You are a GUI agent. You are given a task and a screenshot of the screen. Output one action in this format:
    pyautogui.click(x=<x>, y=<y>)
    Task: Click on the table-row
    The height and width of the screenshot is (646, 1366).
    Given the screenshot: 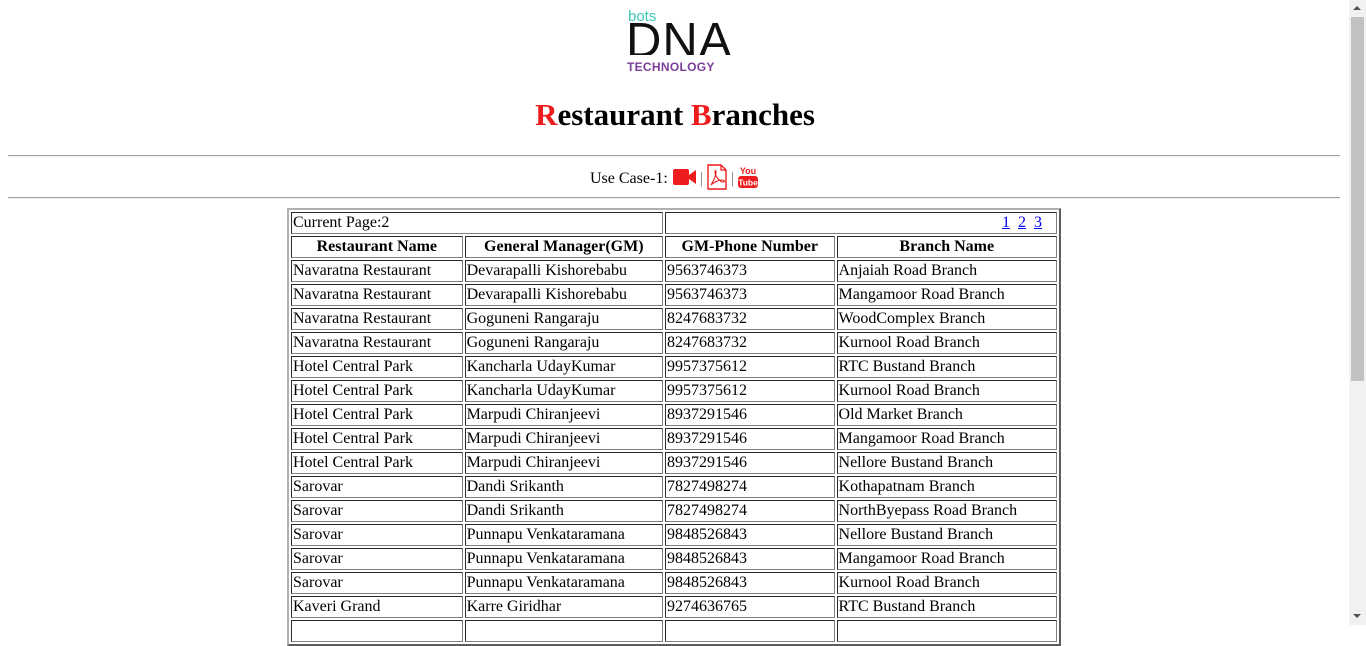 What is the action you would take?
    pyautogui.click(x=674, y=631)
    